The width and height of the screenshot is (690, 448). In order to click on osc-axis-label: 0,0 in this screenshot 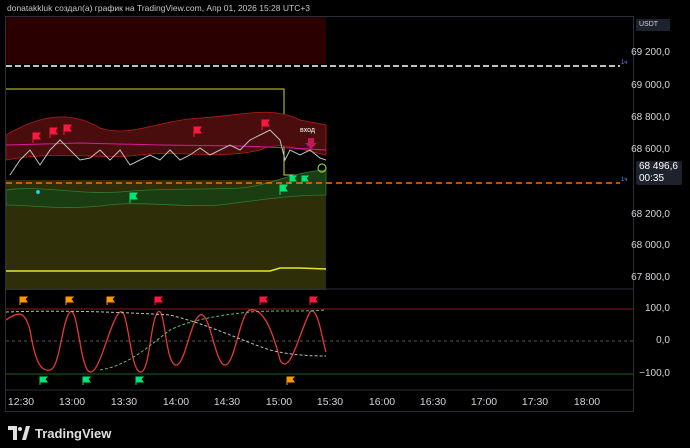, I will do `click(663, 340)`.